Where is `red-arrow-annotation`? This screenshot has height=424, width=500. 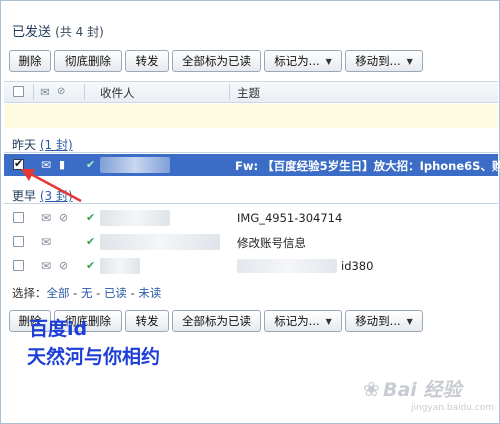 red-arrow-annotation is located at coordinates (51, 186).